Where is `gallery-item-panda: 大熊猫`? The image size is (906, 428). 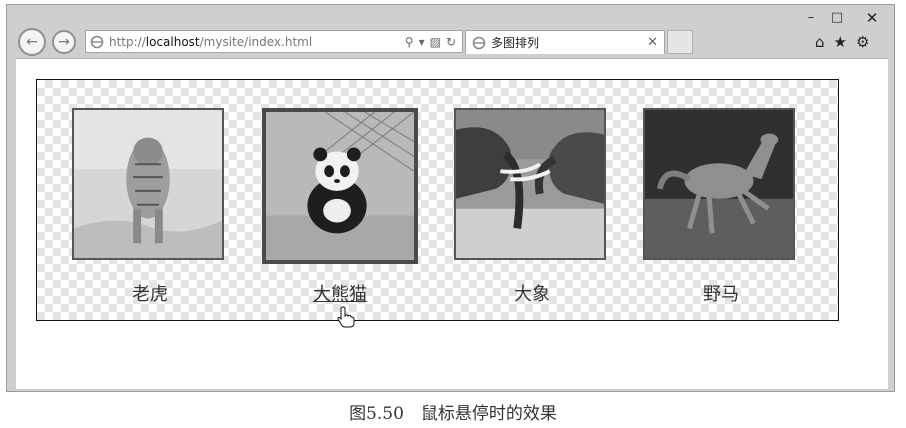
gallery-item-panda: 大熊猫 is located at coordinates (340, 207).